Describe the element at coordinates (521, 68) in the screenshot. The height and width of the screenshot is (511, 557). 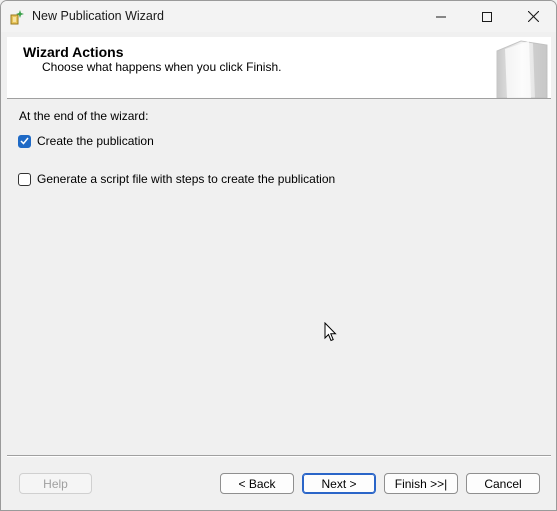
I see `book-graphic-icon` at that location.